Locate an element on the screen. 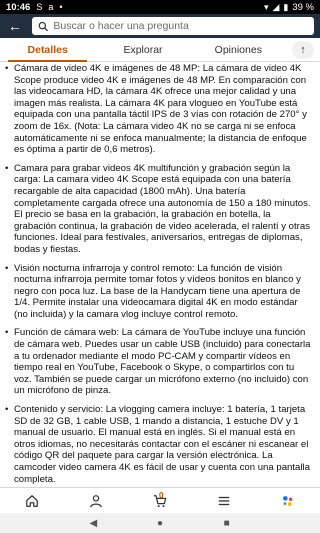 This screenshot has height=533, width=320. status-time: 10:46 is located at coordinates (18, 7).